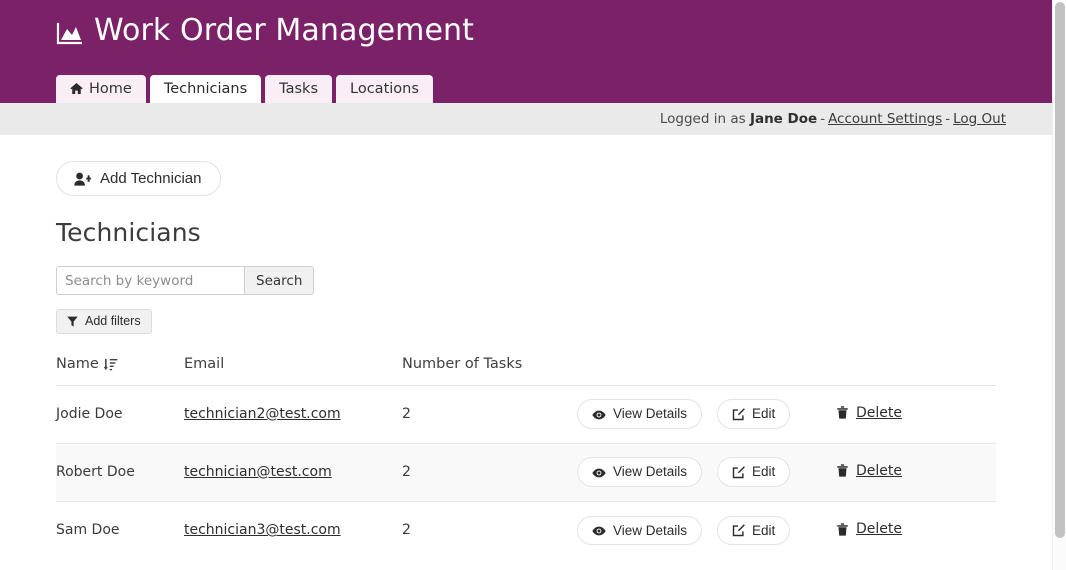 Image resolution: width=1066 pixels, height=570 pixels. I want to click on column-header-email: Email, so click(293, 370).